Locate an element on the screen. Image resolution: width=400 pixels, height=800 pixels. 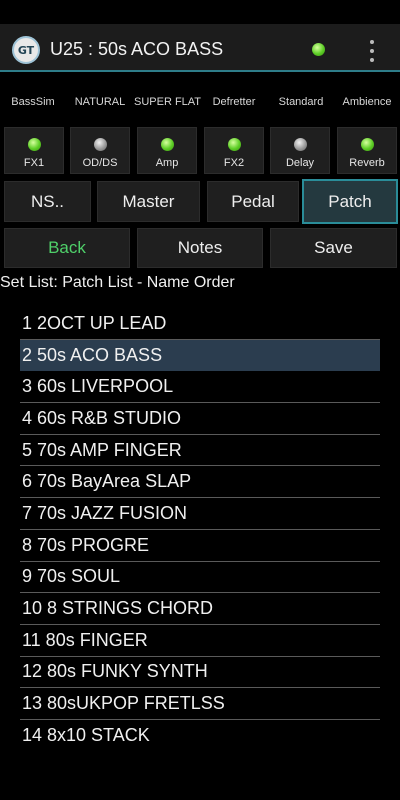
status-bar is located at coordinates (200, 12).